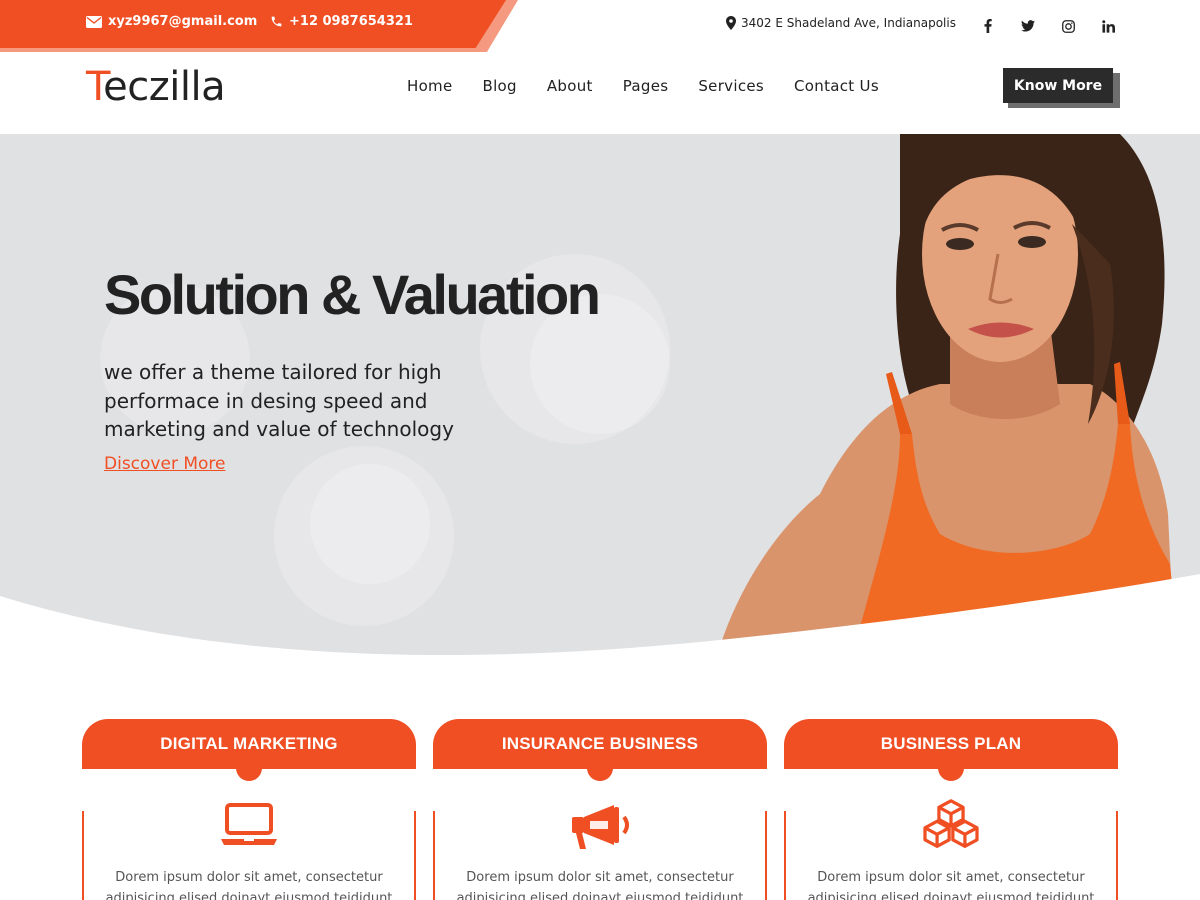 This screenshot has height=900, width=1200. What do you see at coordinates (1028, 26) in the screenshot?
I see `twitter-icon` at bounding box center [1028, 26].